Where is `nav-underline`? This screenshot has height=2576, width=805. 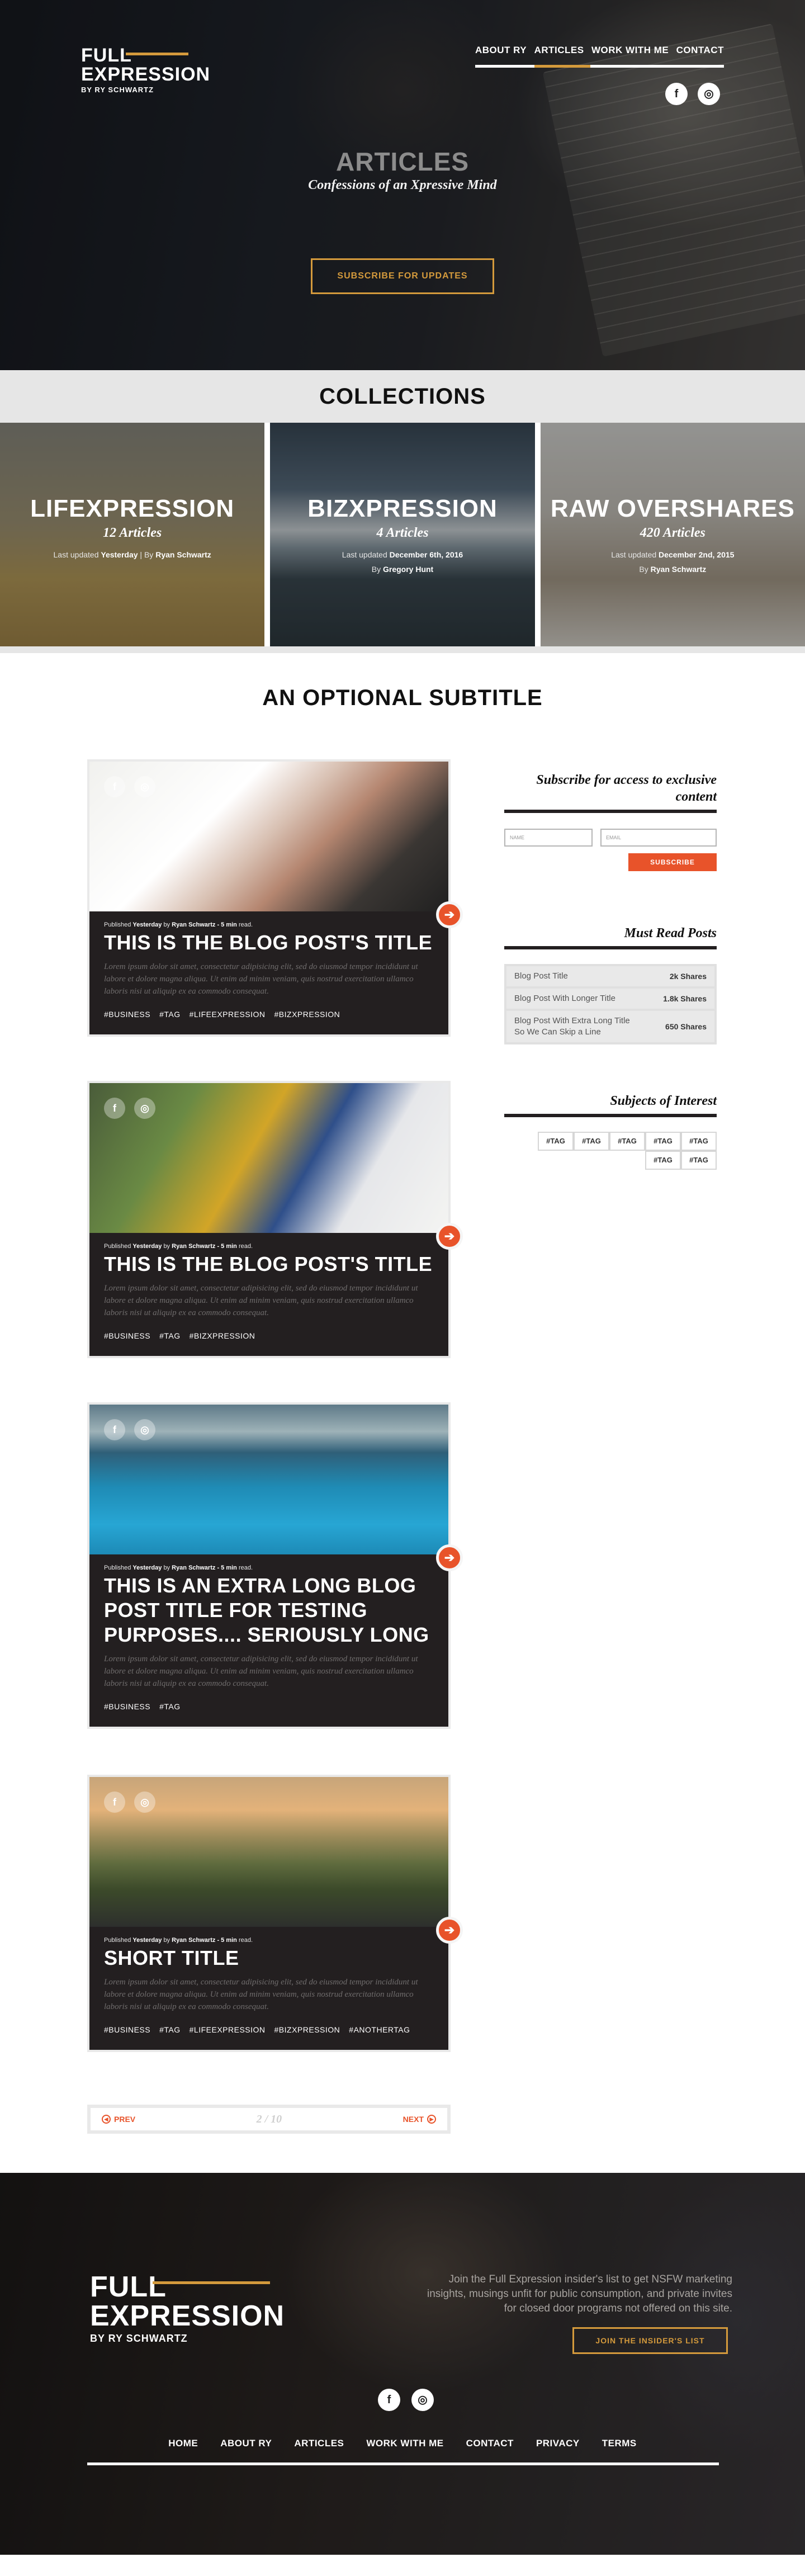
nav-underline is located at coordinates (600, 66).